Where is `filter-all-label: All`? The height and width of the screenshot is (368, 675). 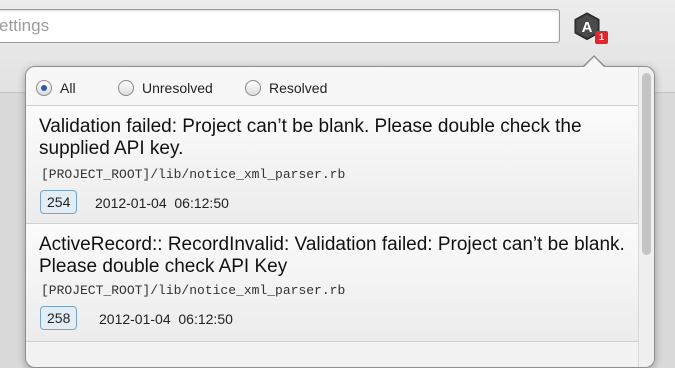 filter-all-label: All is located at coordinates (68, 88).